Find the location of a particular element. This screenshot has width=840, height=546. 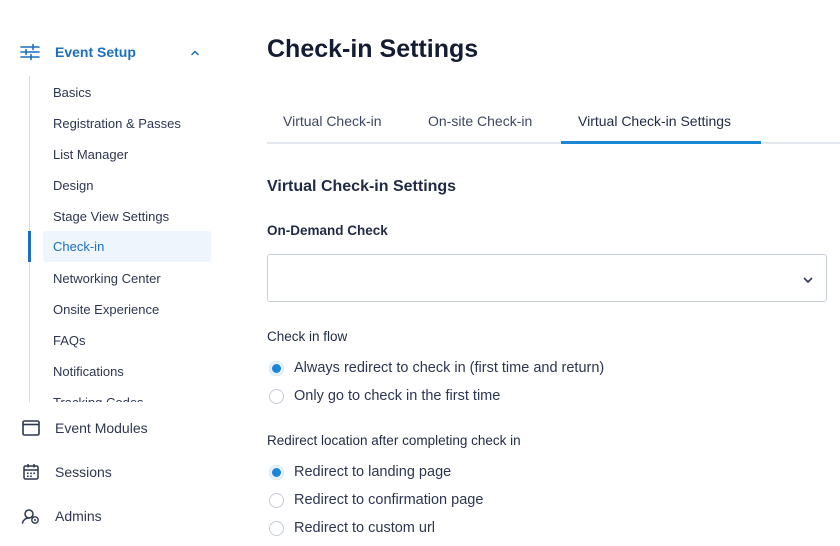

admin-user-icon is located at coordinates (31, 516).